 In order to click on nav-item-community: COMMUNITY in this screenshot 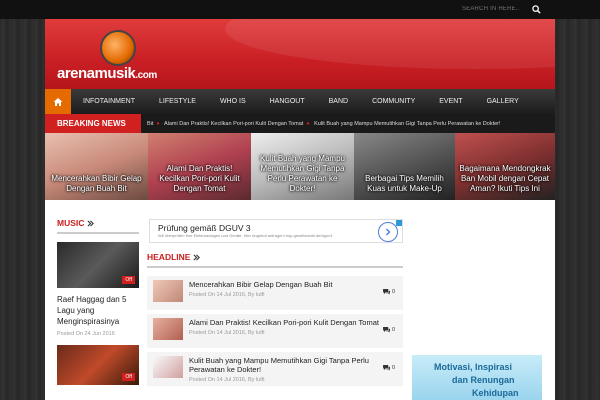, I will do `click(393, 101)`.